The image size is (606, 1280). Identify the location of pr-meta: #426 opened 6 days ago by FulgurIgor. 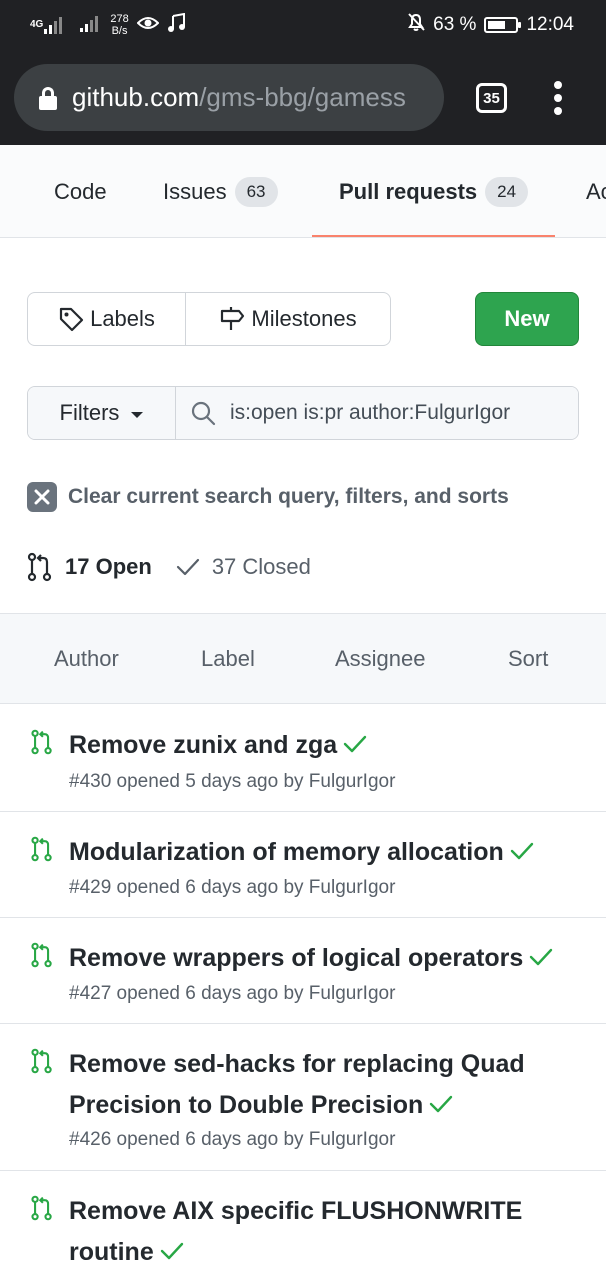
(232, 1139).